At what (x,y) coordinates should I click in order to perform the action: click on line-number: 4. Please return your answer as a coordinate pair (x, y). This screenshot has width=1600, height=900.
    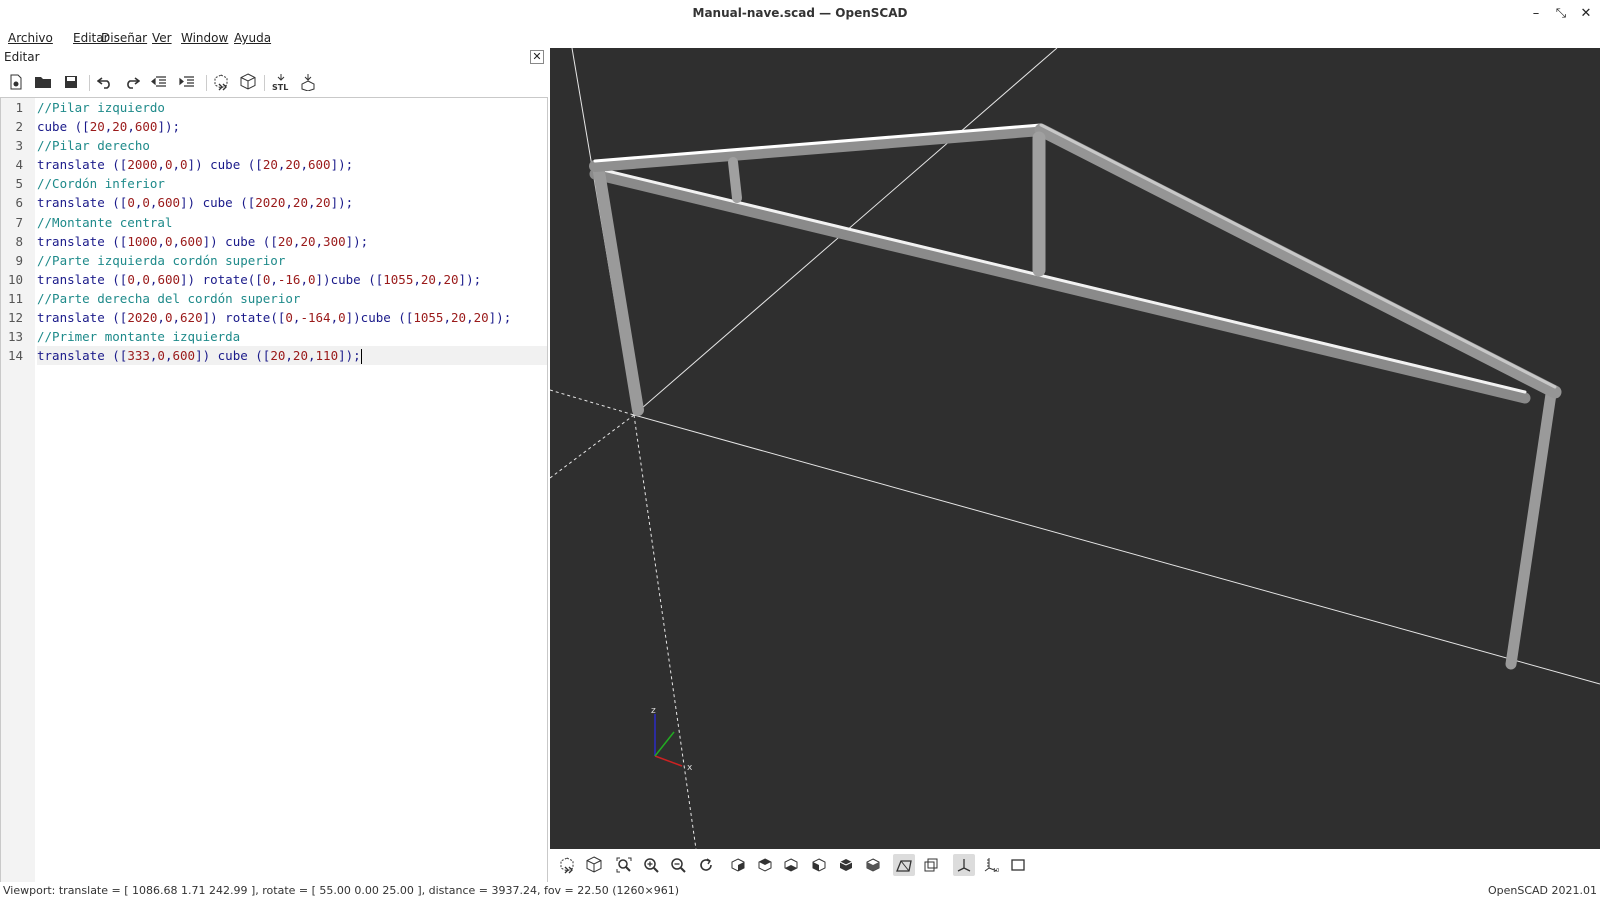
    Looking at the image, I should click on (19, 165).